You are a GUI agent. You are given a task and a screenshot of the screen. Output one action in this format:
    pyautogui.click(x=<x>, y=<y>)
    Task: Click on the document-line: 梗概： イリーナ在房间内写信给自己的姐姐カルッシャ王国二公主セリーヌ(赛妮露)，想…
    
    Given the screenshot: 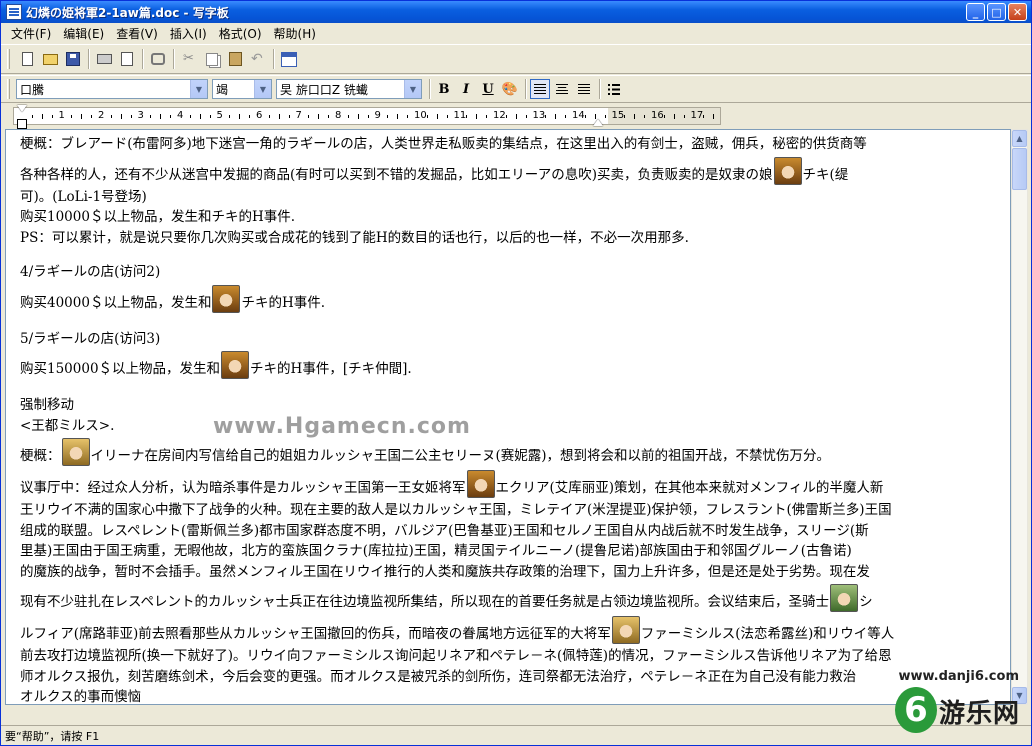 What is the action you would take?
    pyautogui.click(x=515, y=452)
    